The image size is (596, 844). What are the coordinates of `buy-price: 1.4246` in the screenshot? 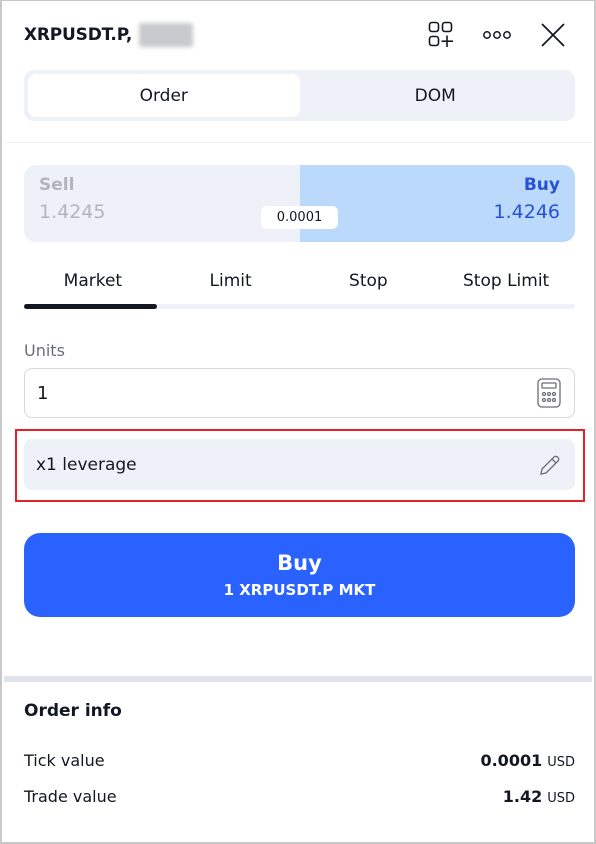 It's located at (526, 212).